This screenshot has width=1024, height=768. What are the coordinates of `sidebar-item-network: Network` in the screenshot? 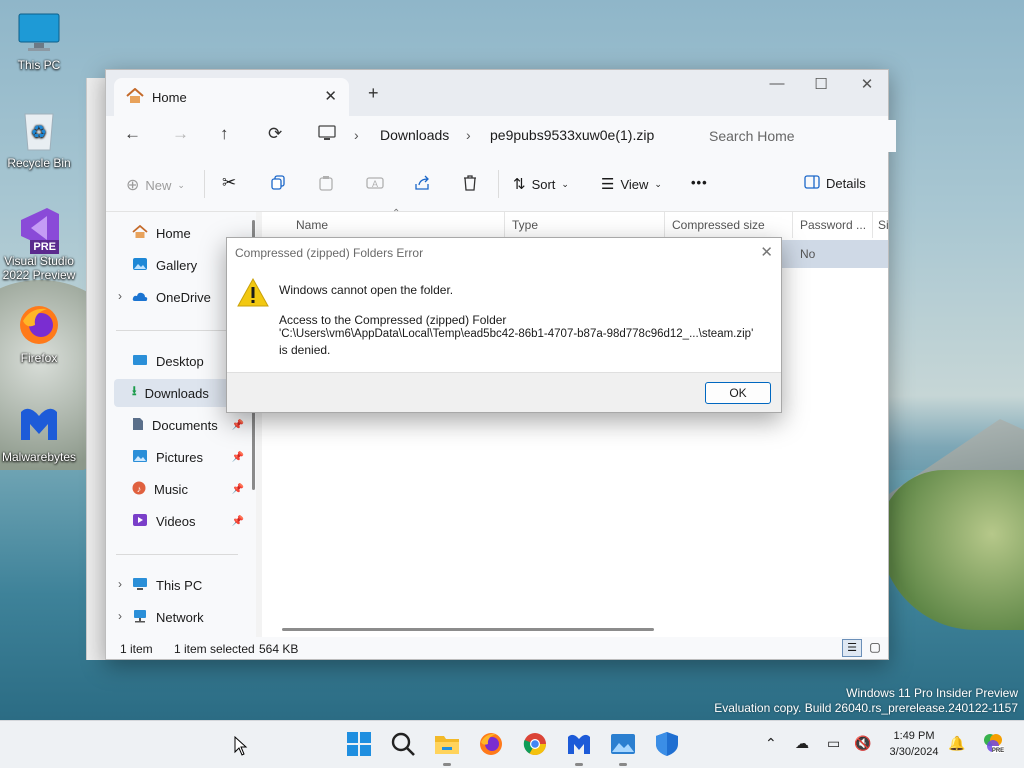 It's located at (191, 617).